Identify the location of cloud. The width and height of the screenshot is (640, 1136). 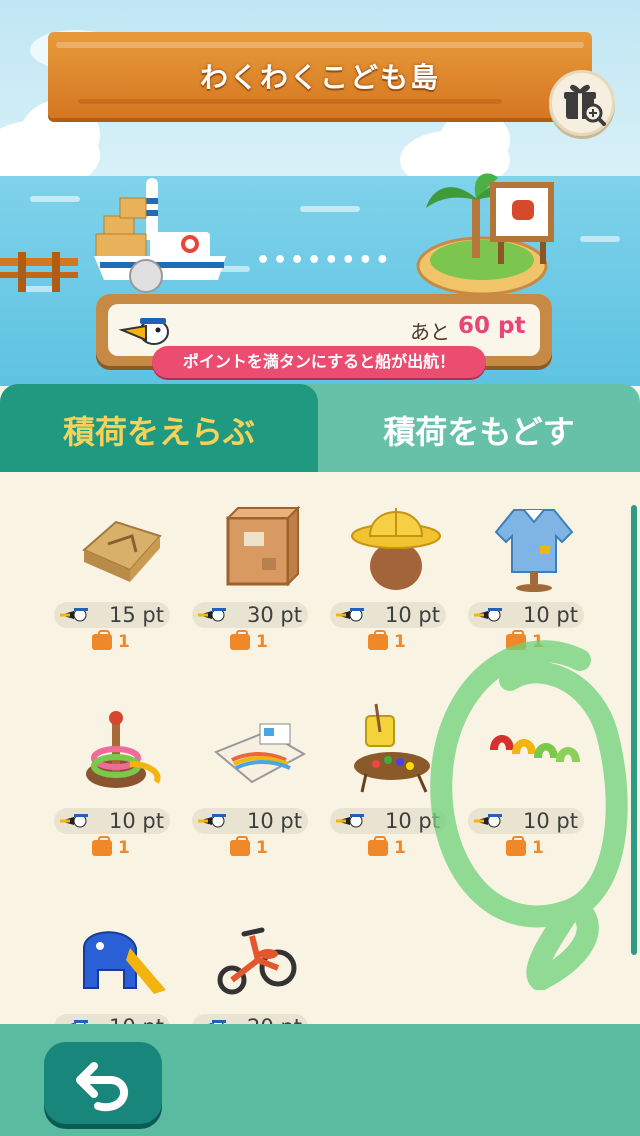
(475, 140).